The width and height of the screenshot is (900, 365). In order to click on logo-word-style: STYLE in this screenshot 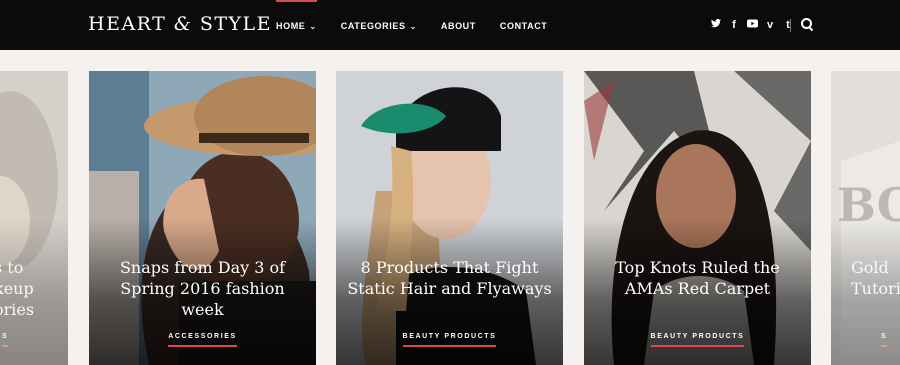, I will do `click(236, 24)`.